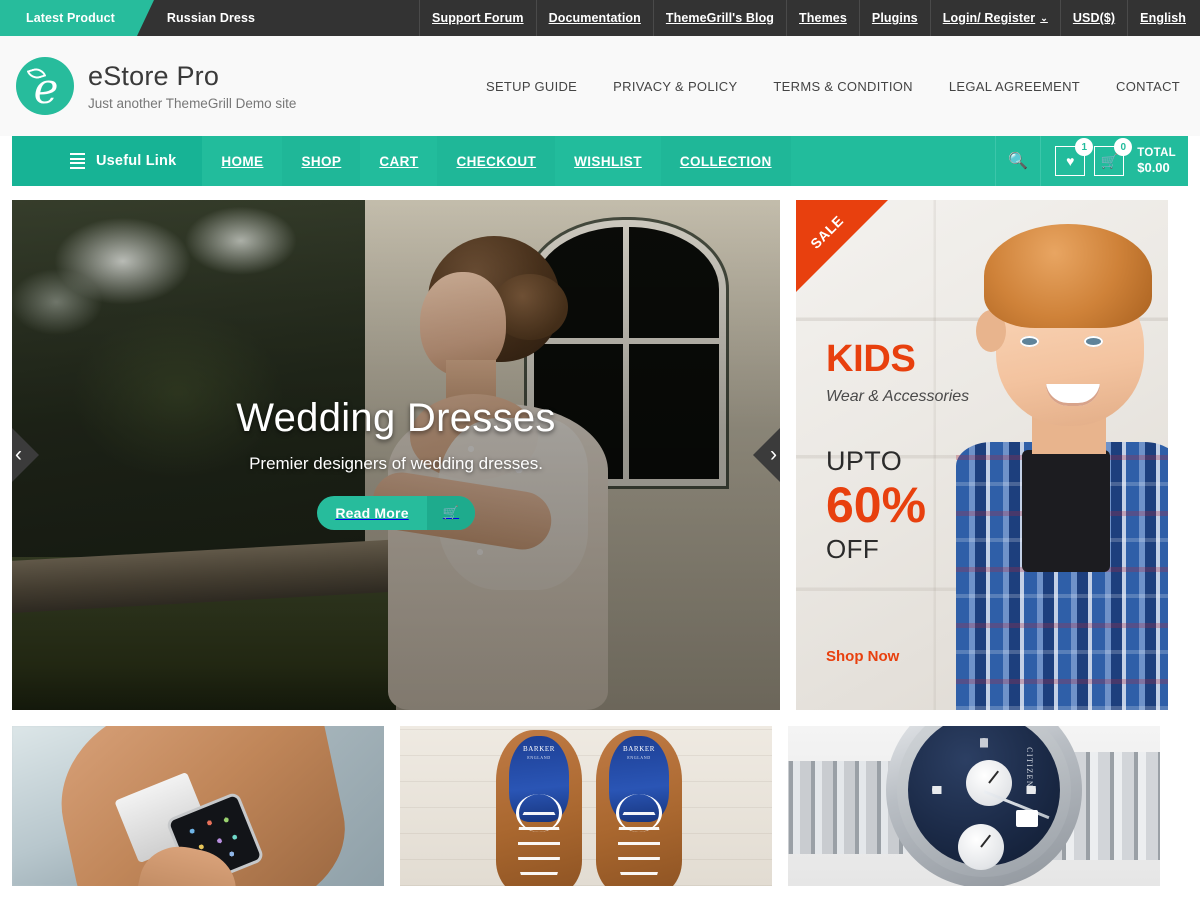 The image size is (1200, 900). Describe the element at coordinates (842, 86) in the screenshot. I see `header-nav-terms-condition: TERMS & CONDITION` at that location.